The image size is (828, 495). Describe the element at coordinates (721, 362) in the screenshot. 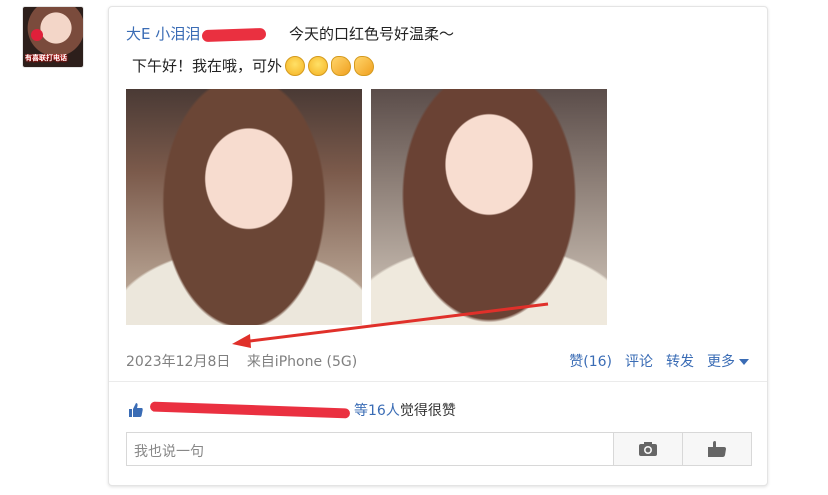

I see `more-label: 更多` at that location.